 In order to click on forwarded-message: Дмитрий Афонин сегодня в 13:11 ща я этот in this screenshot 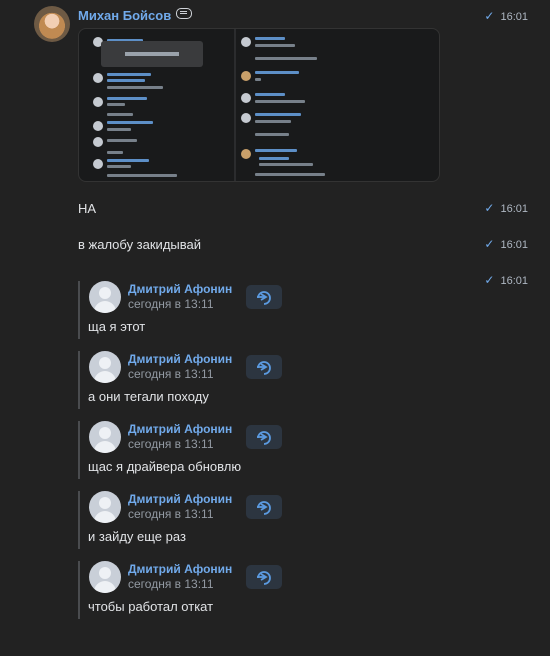, I will do `click(180, 310)`.